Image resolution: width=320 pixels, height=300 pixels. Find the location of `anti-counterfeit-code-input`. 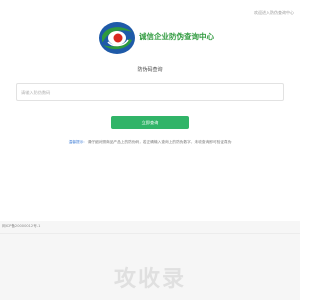

anti-counterfeit-code-input is located at coordinates (150, 92).